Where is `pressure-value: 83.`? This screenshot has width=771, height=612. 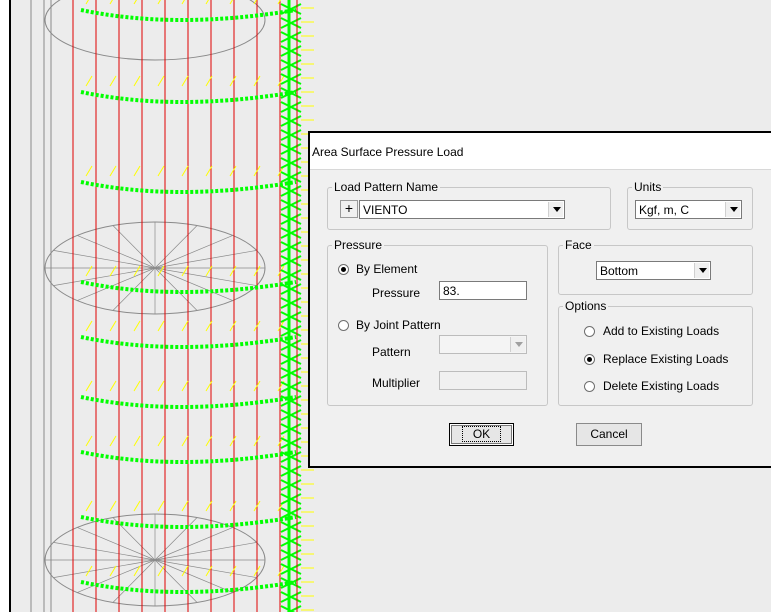
pressure-value: 83. is located at coordinates (451, 291).